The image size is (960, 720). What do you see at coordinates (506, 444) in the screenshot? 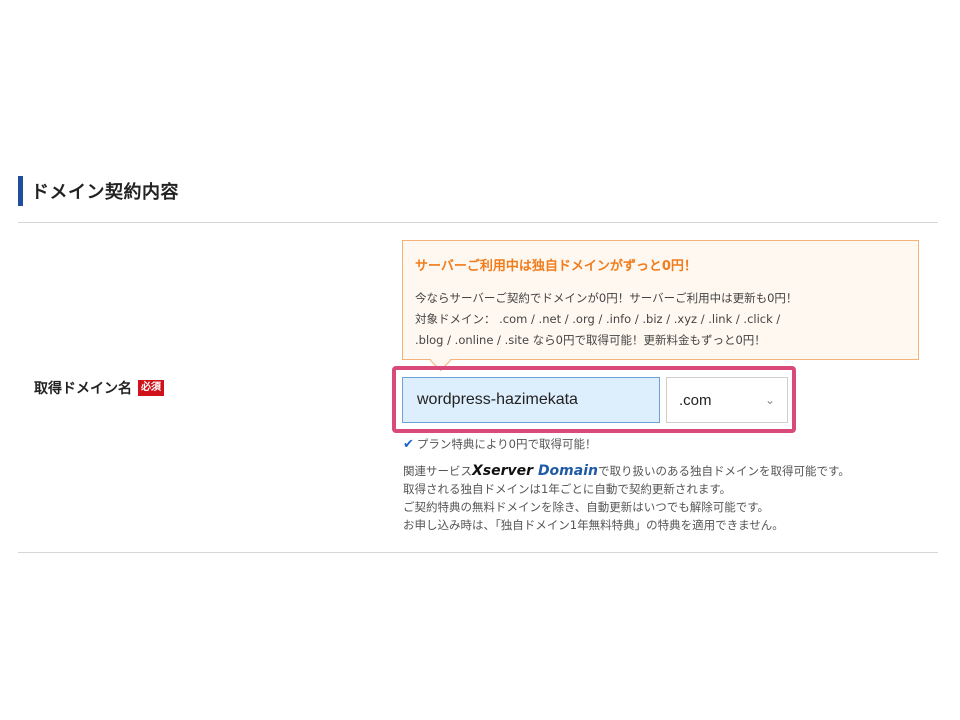
I see `availability-text: プラン特典により0円で取得可能！` at bounding box center [506, 444].